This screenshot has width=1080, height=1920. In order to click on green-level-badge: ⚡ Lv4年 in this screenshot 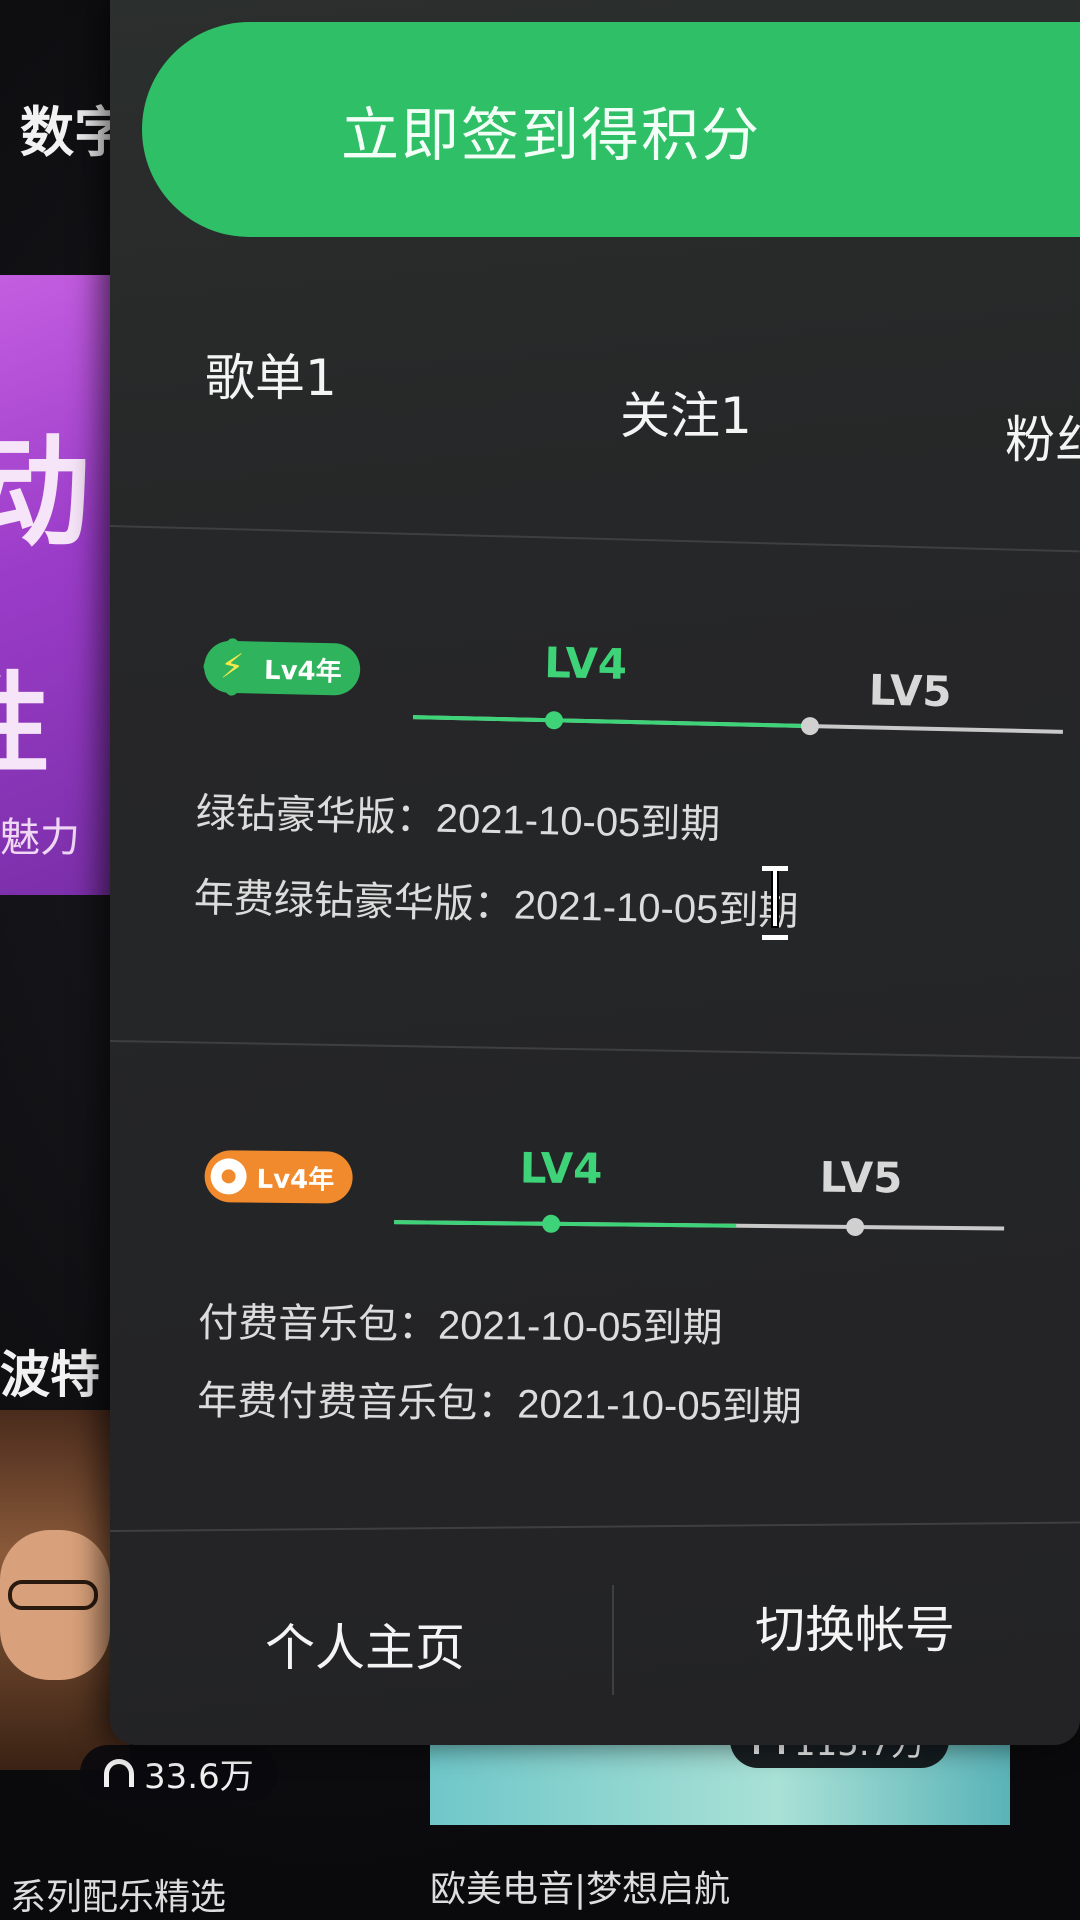, I will do `click(281, 667)`.